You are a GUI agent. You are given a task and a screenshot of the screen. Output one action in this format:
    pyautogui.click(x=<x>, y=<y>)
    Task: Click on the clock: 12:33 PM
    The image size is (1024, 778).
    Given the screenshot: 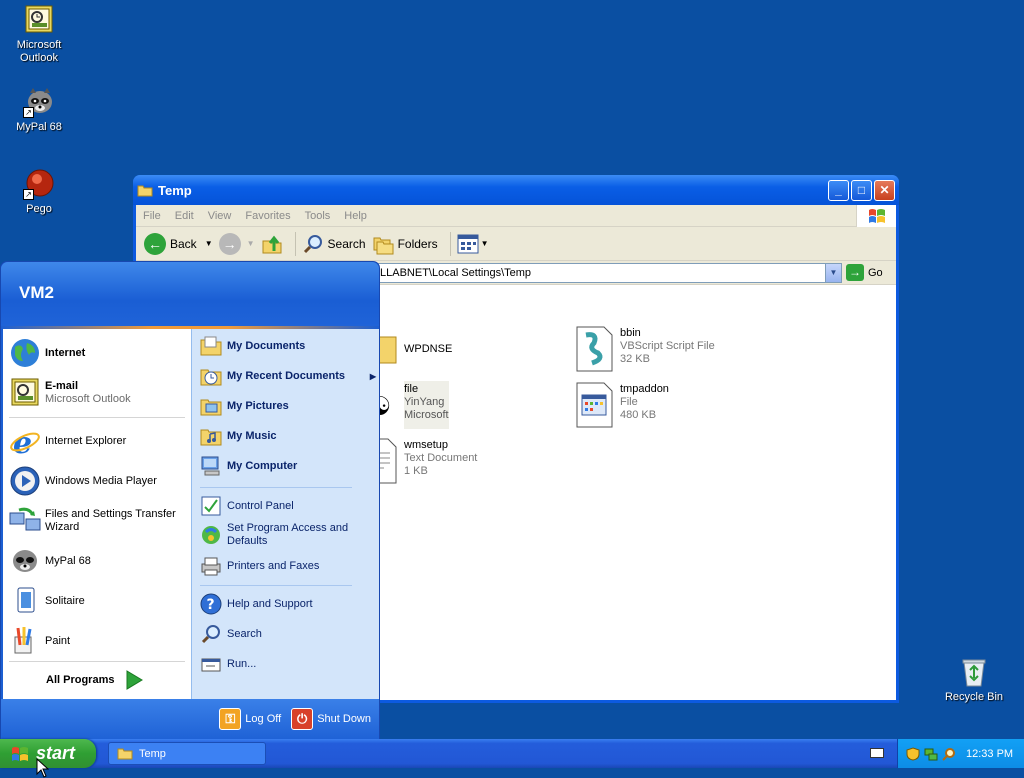 What is the action you would take?
    pyautogui.click(x=989, y=754)
    